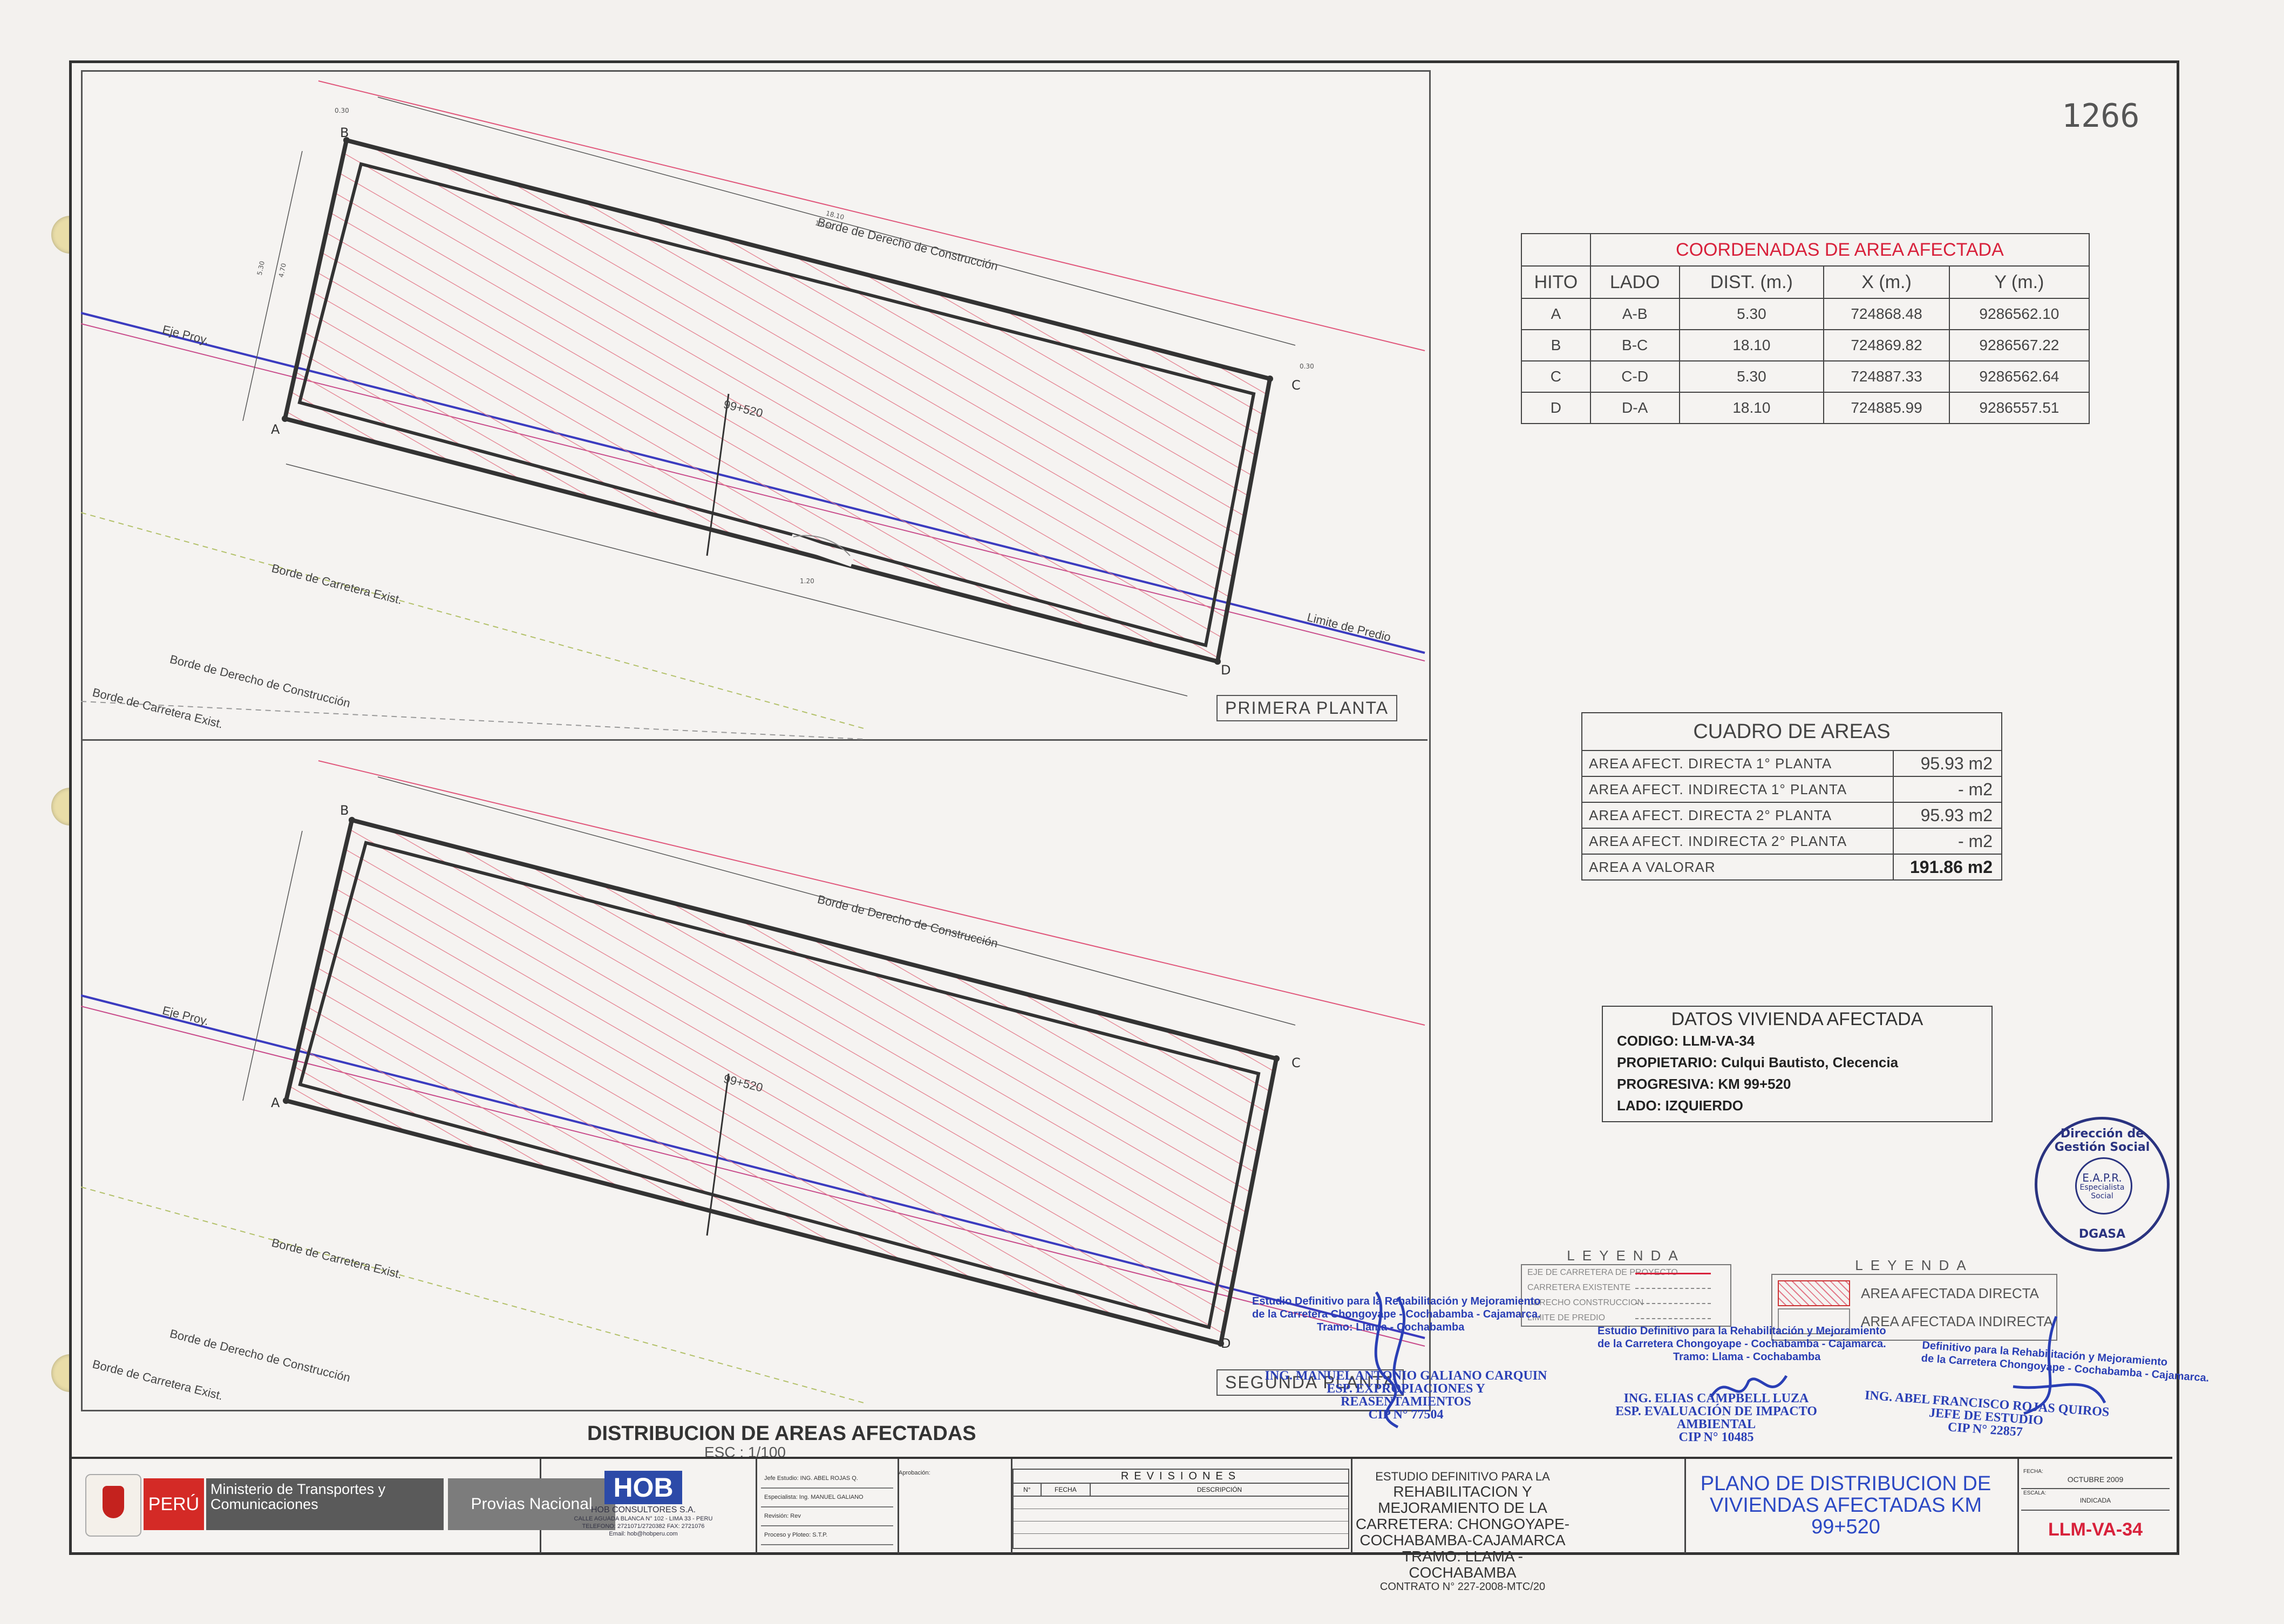  What do you see at coordinates (1680, 1105) in the screenshot?
I see `housing-side: LADO: IZQUIERDO` at bounding box center [1680, 1105].